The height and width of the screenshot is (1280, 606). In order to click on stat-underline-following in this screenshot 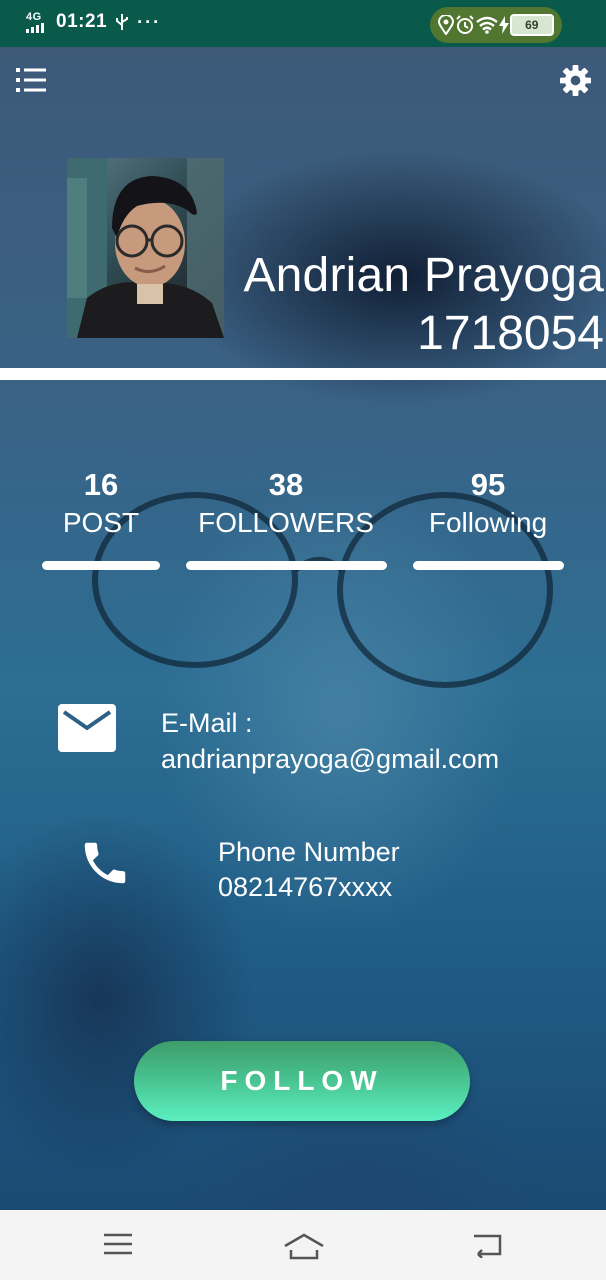, I will do `click(488, 565)`.